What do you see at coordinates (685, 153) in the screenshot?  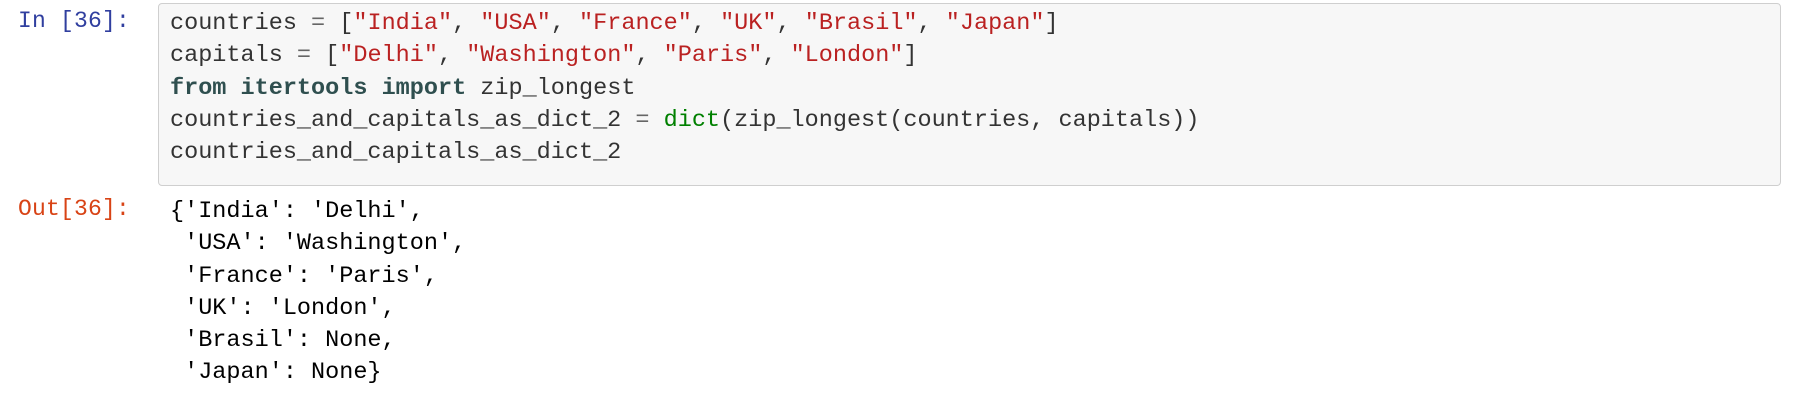 I see `code-line: countries_and_capitals_as_dict_2` at bounding box center [685, 153].